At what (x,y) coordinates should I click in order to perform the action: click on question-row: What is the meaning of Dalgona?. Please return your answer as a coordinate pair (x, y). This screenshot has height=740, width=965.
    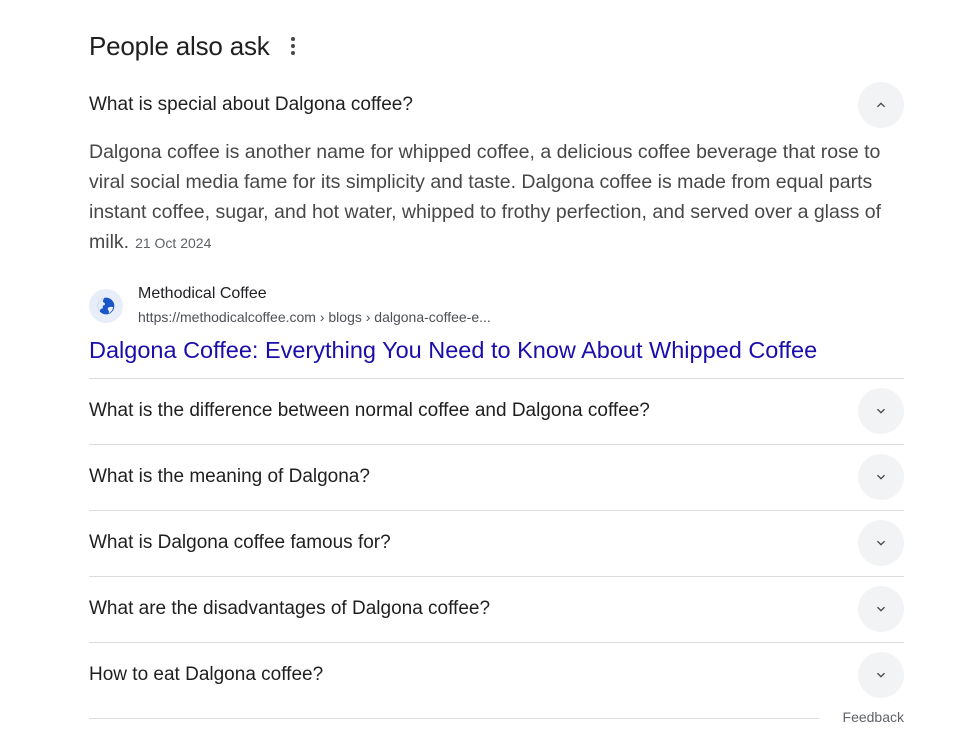
    Looking at the image, I should click on (496, 477).